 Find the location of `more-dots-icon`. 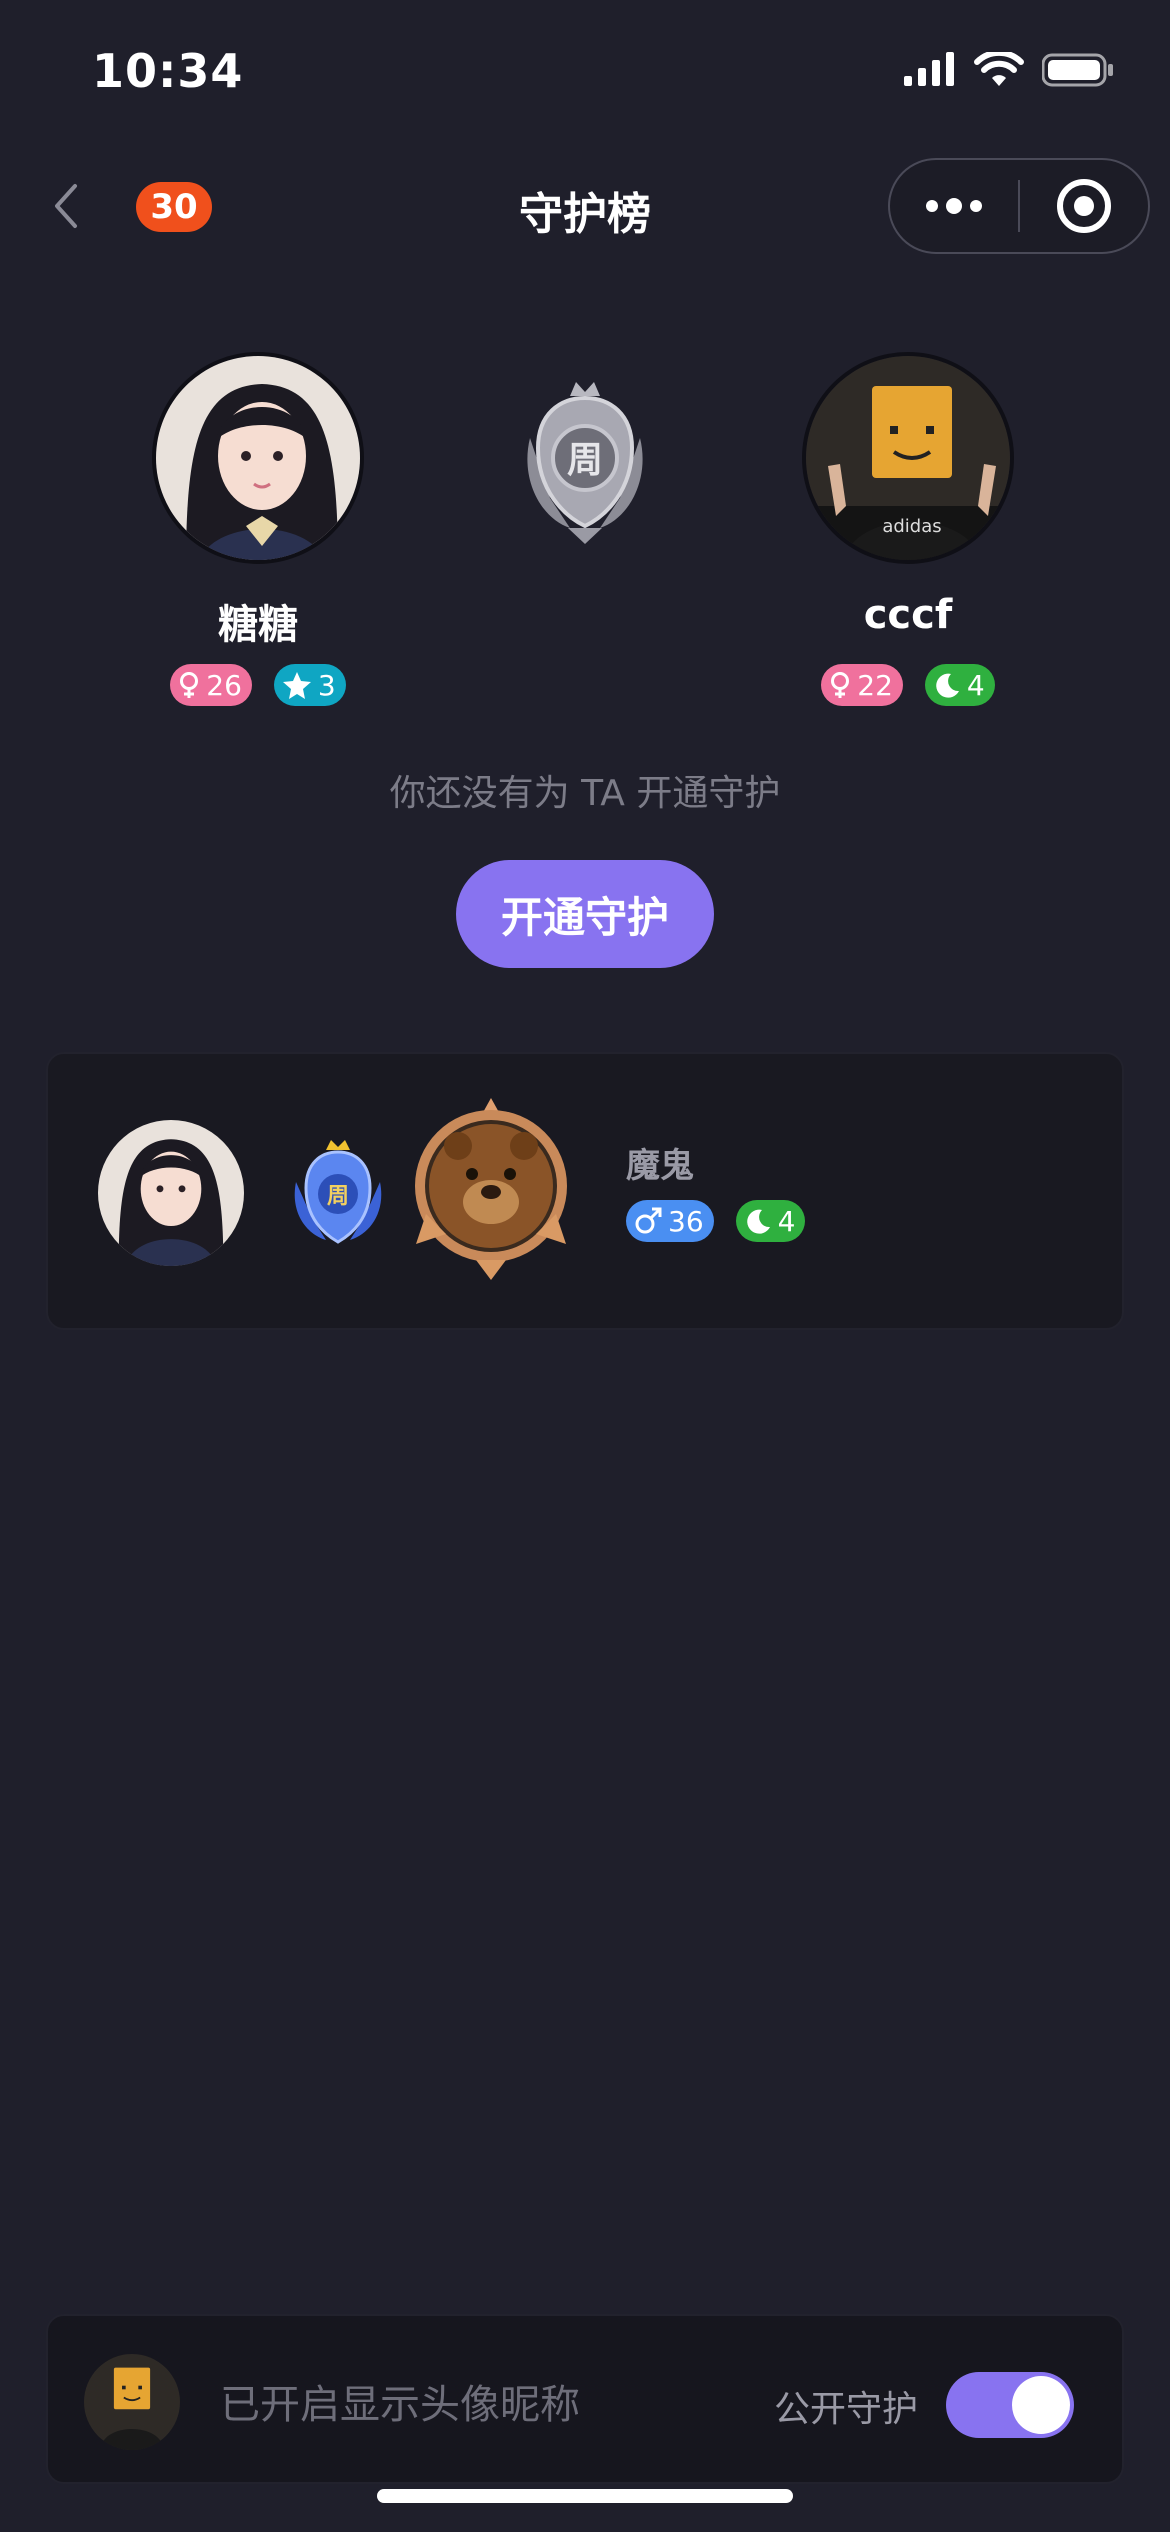

more-dots-icon is located at coordinates (954, 206).